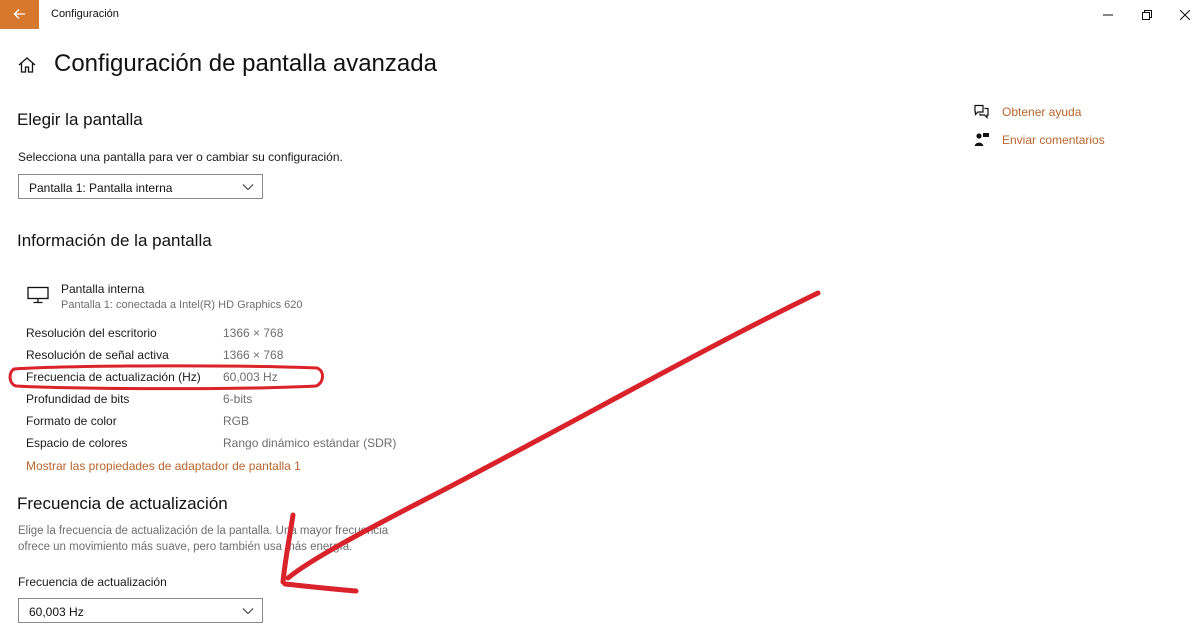  What do you see at coordinates (101, 188) in the screenshot?
I see `display-select-value: Pantalla 1: Pantalla interna` at bounding box center [101, 188].